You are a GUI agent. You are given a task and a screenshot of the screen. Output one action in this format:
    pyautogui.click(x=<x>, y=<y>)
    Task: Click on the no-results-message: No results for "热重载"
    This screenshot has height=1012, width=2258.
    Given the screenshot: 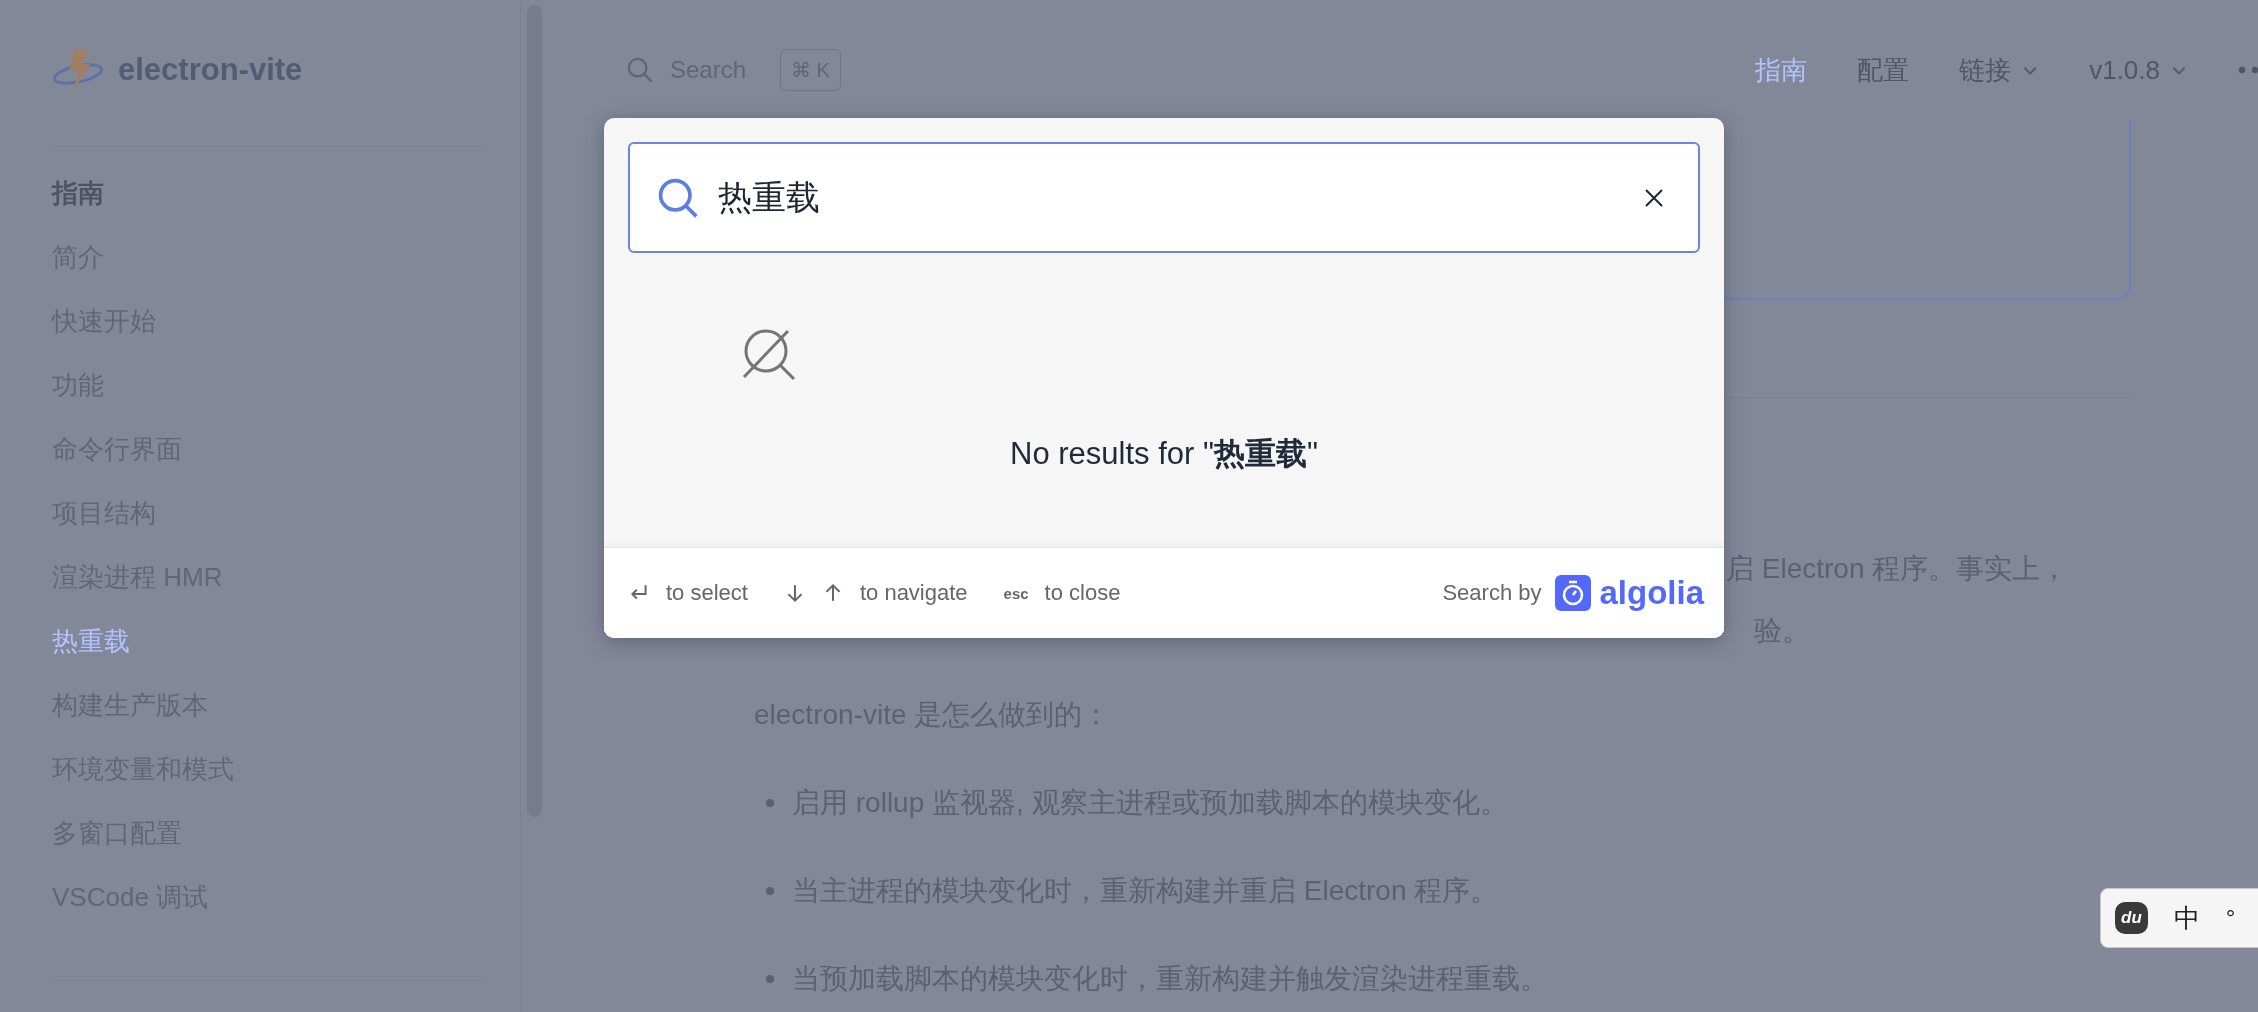 What is the action you would take?
    pyautogui.click(x=1164, y=454)
    